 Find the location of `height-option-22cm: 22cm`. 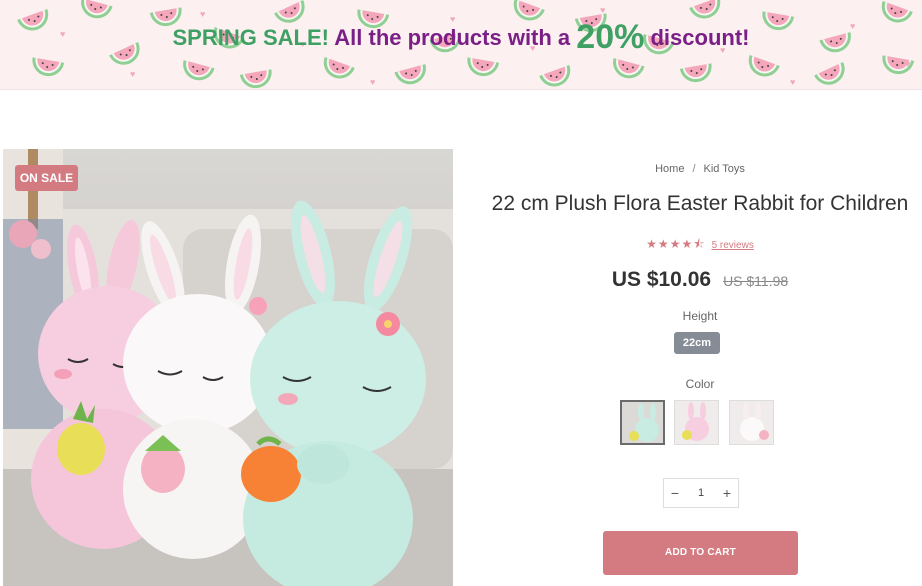

height-option-22cm: 22cm is located at coordinates (697, 343).